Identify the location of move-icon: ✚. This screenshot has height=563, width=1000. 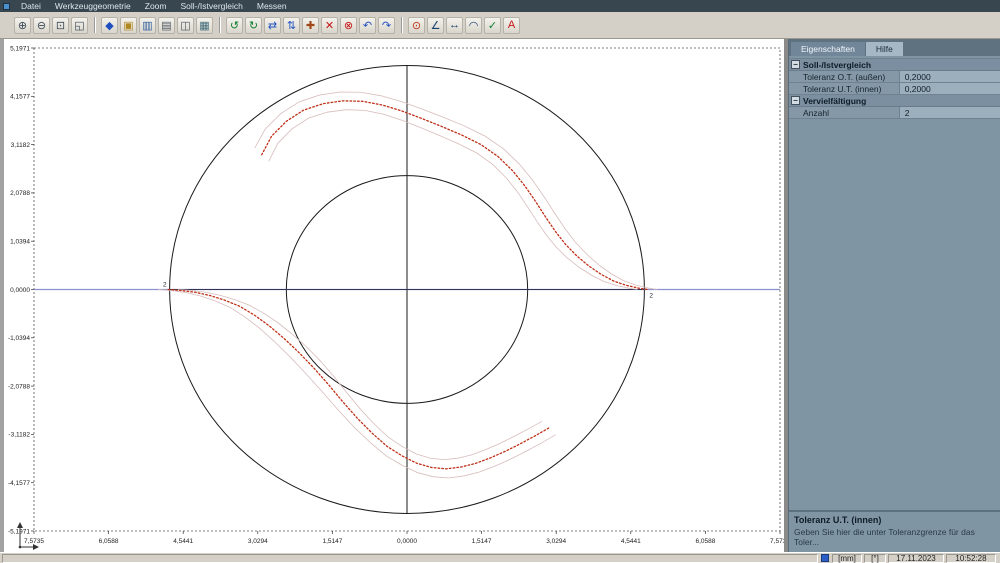
(310, 25).